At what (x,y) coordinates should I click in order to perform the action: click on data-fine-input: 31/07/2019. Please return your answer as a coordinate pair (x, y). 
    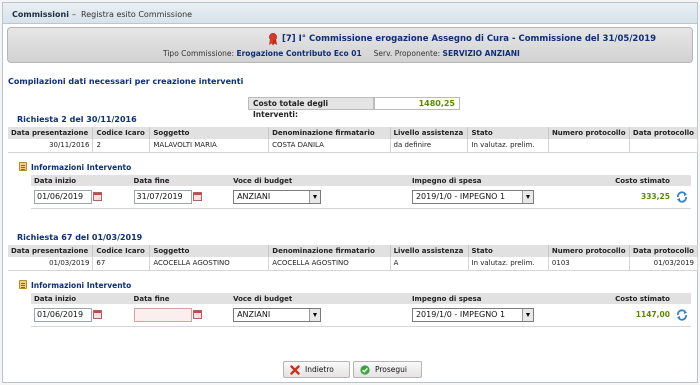
    Looking at the image, I should click on (162, 196).